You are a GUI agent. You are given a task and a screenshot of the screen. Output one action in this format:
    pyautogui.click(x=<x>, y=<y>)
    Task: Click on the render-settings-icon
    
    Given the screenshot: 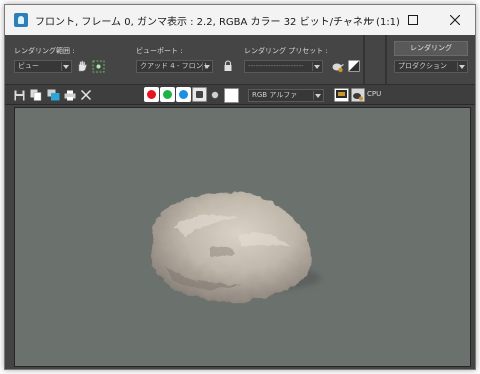 What is the action you would take?
    pyautogui.click(x=358, y=95)
    